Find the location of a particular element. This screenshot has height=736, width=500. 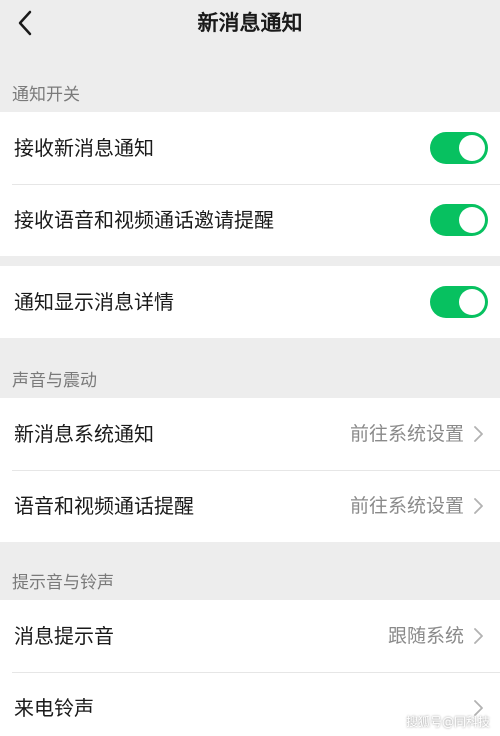

receive-new-message-row: 接收新消息通知 is located at coordinates (250, 148).